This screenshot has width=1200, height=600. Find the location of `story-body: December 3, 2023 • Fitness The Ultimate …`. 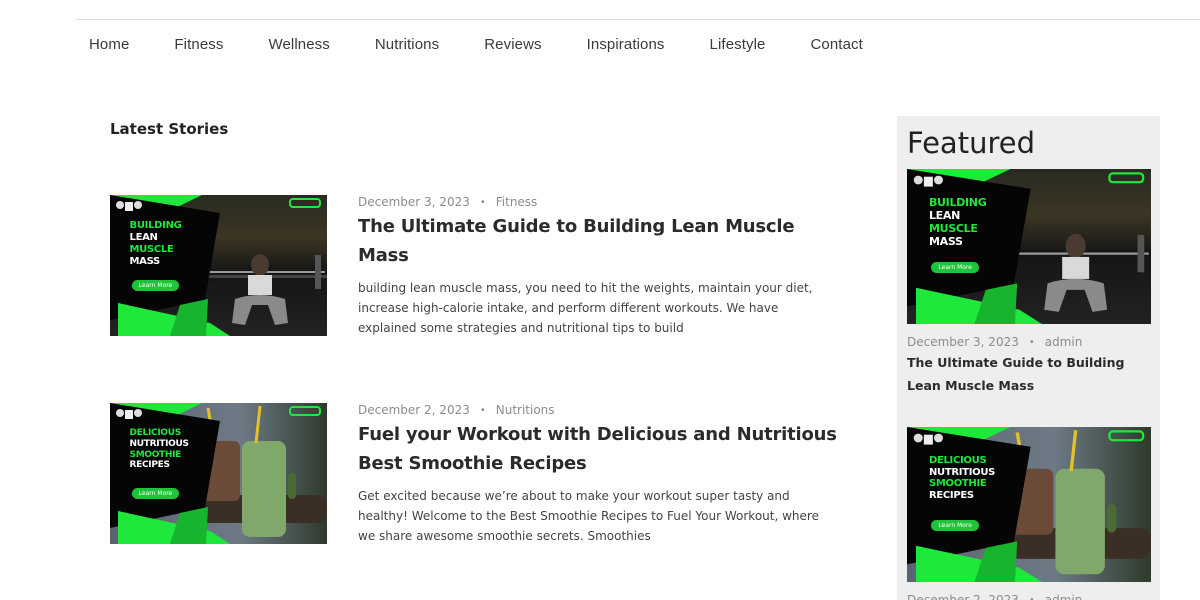

story-body: December 3, 2023 • Fitness The Ultimate … is located at coordinates (598, 266).